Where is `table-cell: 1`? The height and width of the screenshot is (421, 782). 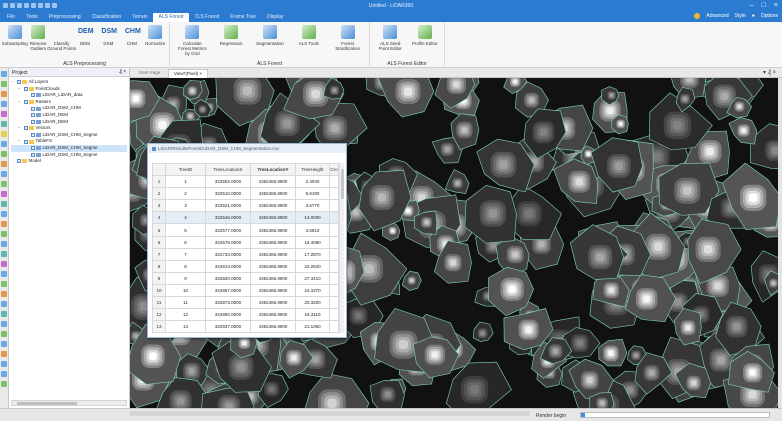 table-cell: 1 is located at coordinates (185, 182).